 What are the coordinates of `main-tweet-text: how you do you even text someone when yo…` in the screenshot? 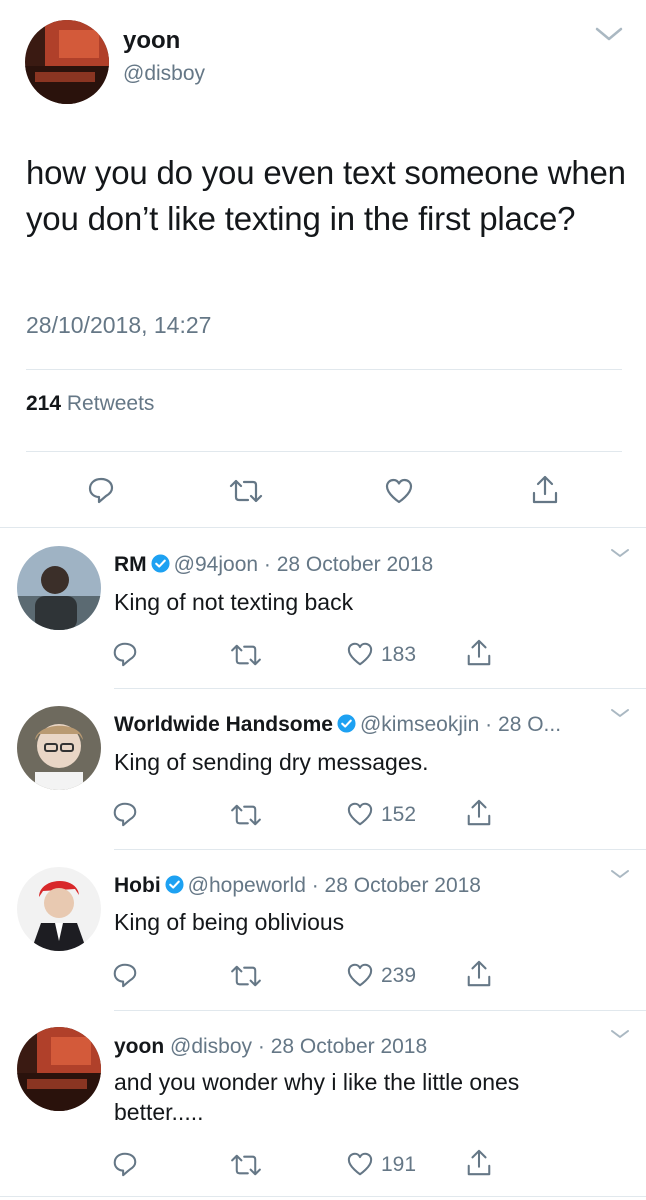 It's located at (326, 195).